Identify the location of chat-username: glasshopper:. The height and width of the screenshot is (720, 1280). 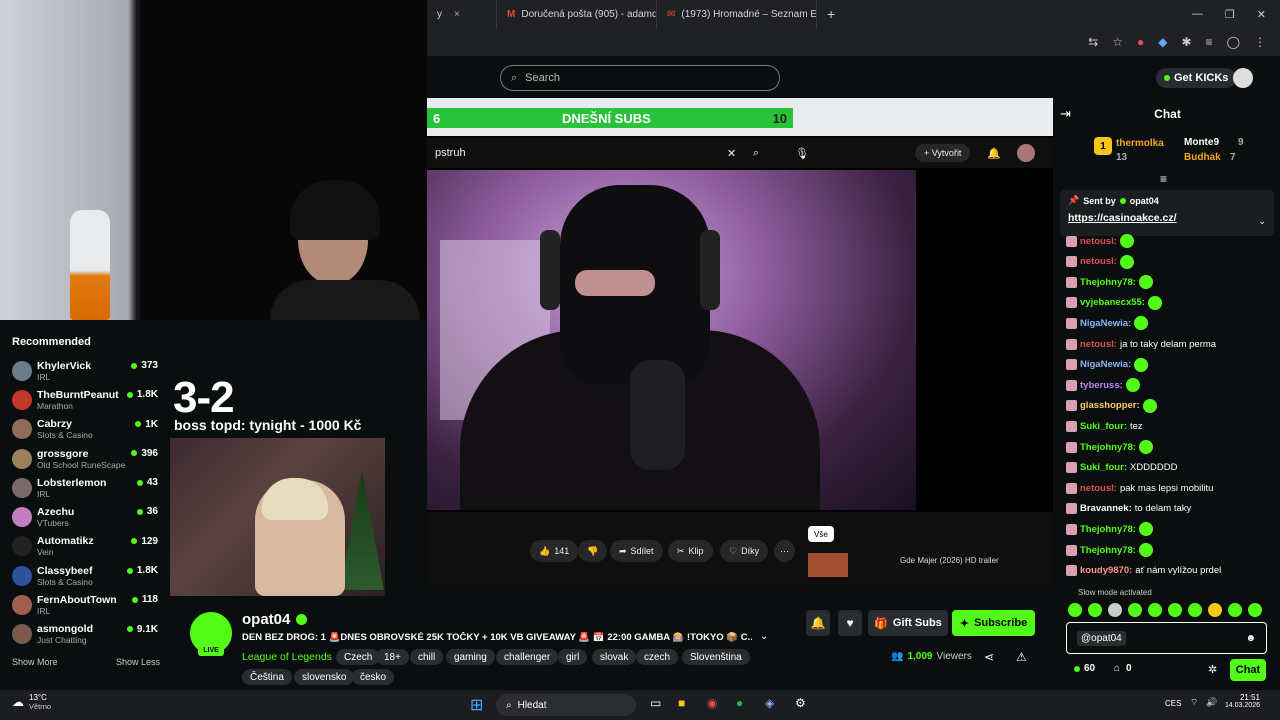
(1110, 405).